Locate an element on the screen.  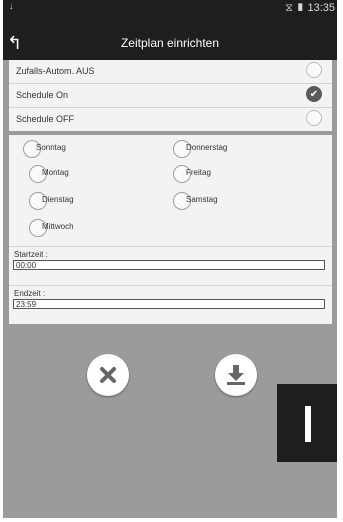
start-time-field: Startzeit : 00:00 is located at coordinates (170, 265).